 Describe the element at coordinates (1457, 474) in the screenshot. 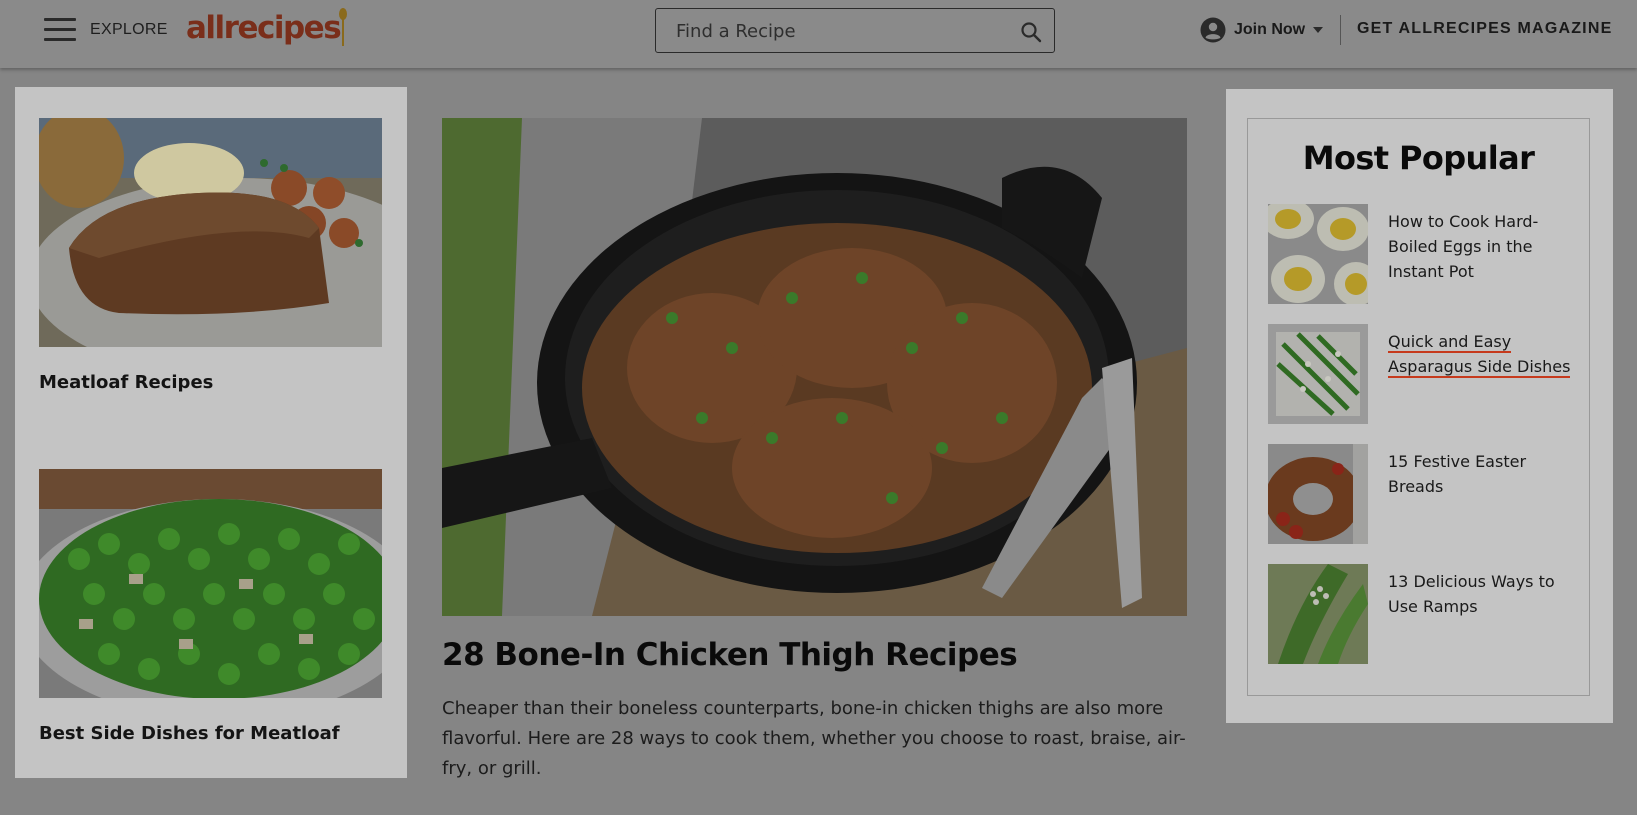

I see `popular-item-label: 15 Festive Easter Breads` at that location.